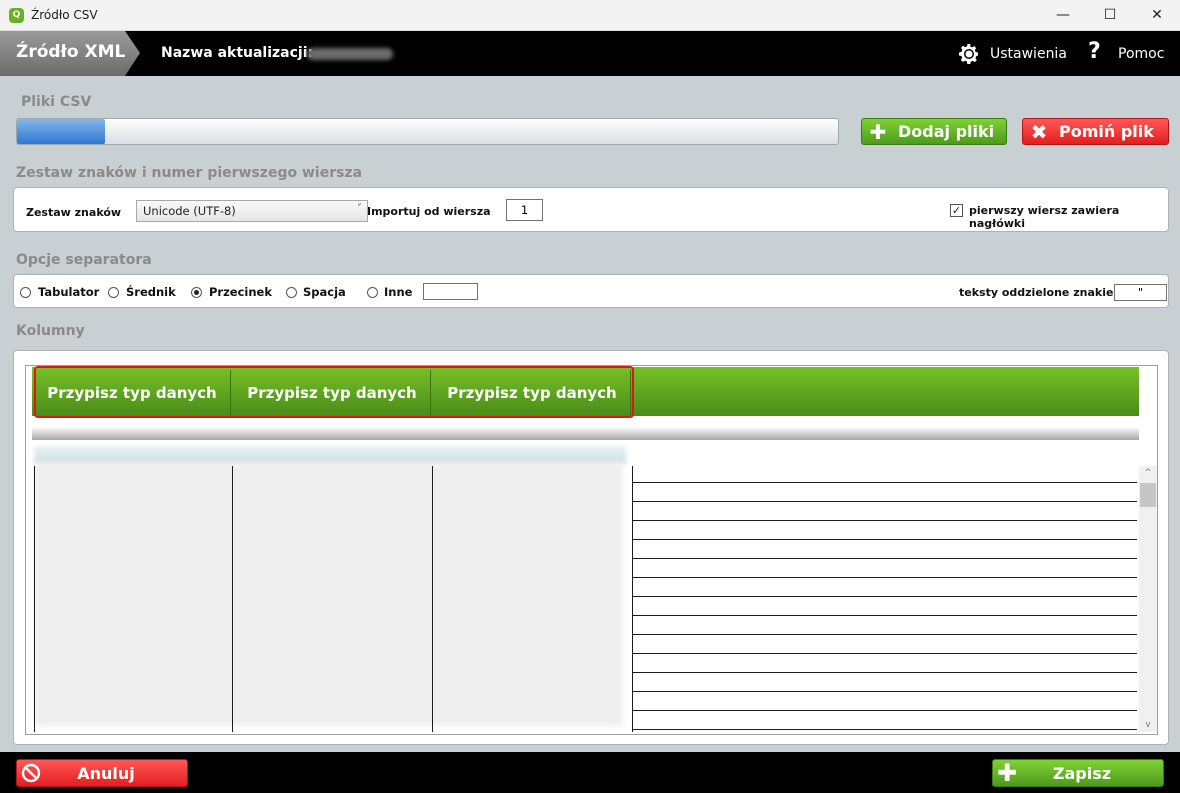 This screenshot has width=1180, height=793. I want to click on radio-space-label: Spacja, so click(324, 292).